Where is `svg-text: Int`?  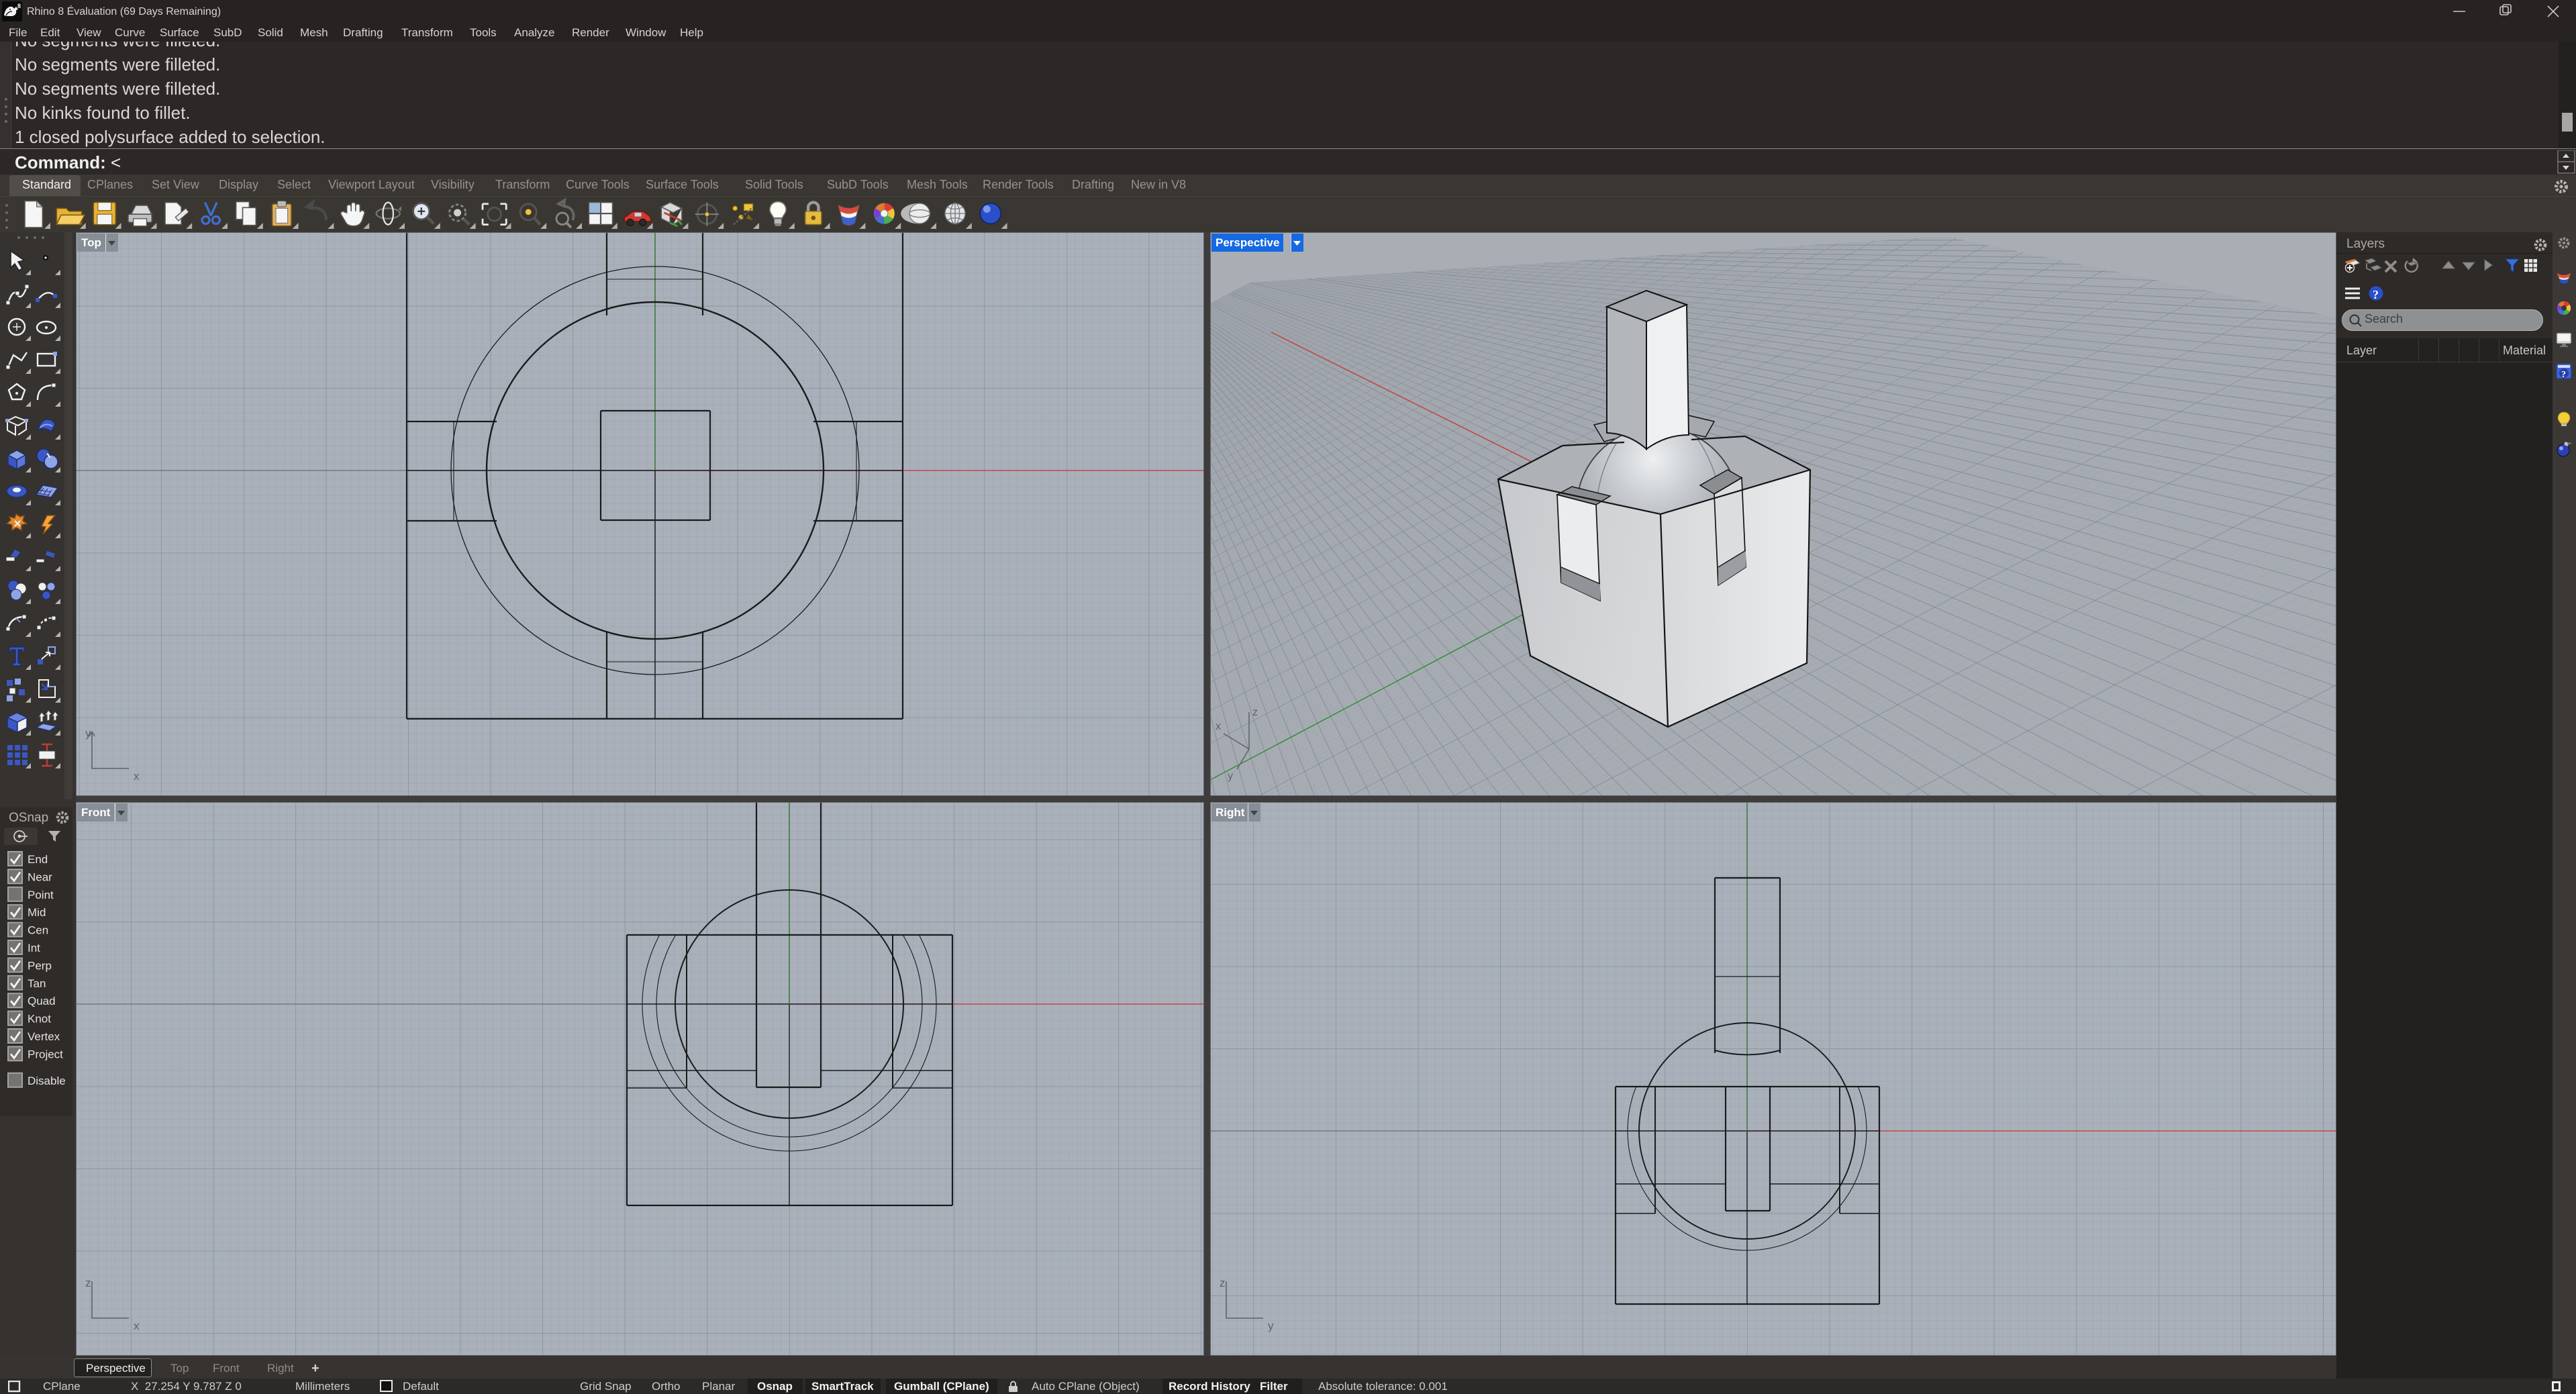 svg-text: Int is located at coordinates (34, 948).